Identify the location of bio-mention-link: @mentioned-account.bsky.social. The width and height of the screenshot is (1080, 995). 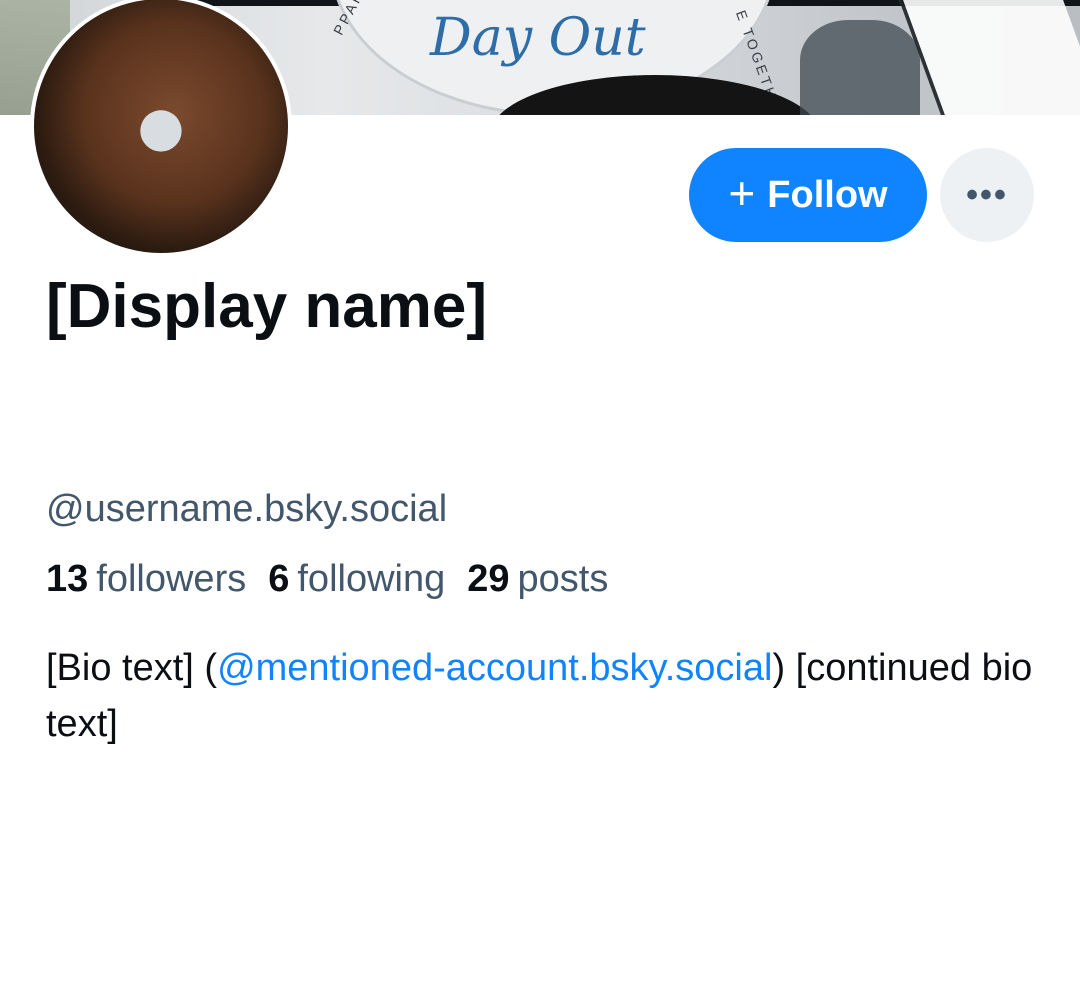
(494, 668).